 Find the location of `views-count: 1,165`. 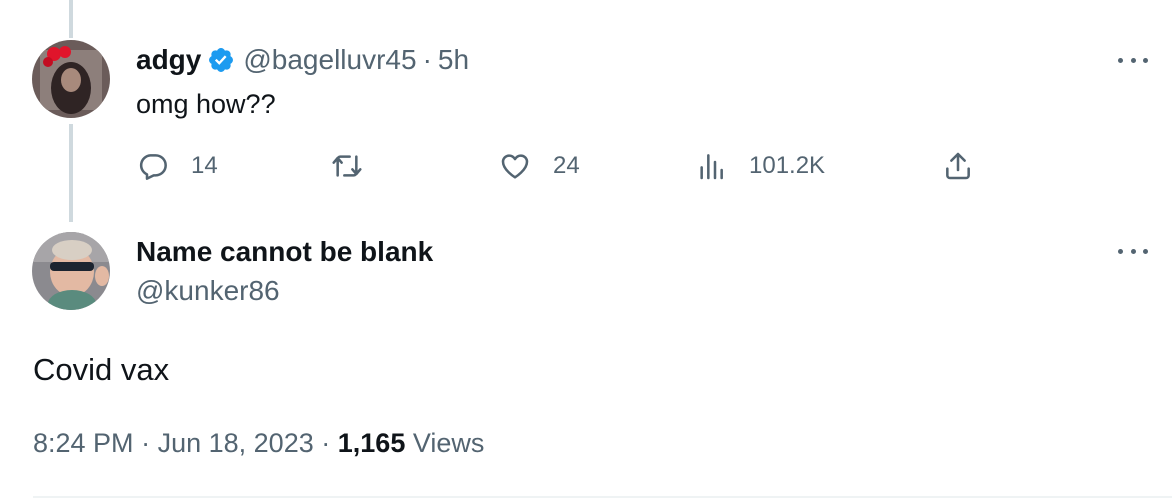

views-count: 1,165 is located at coordinates (371, 443).